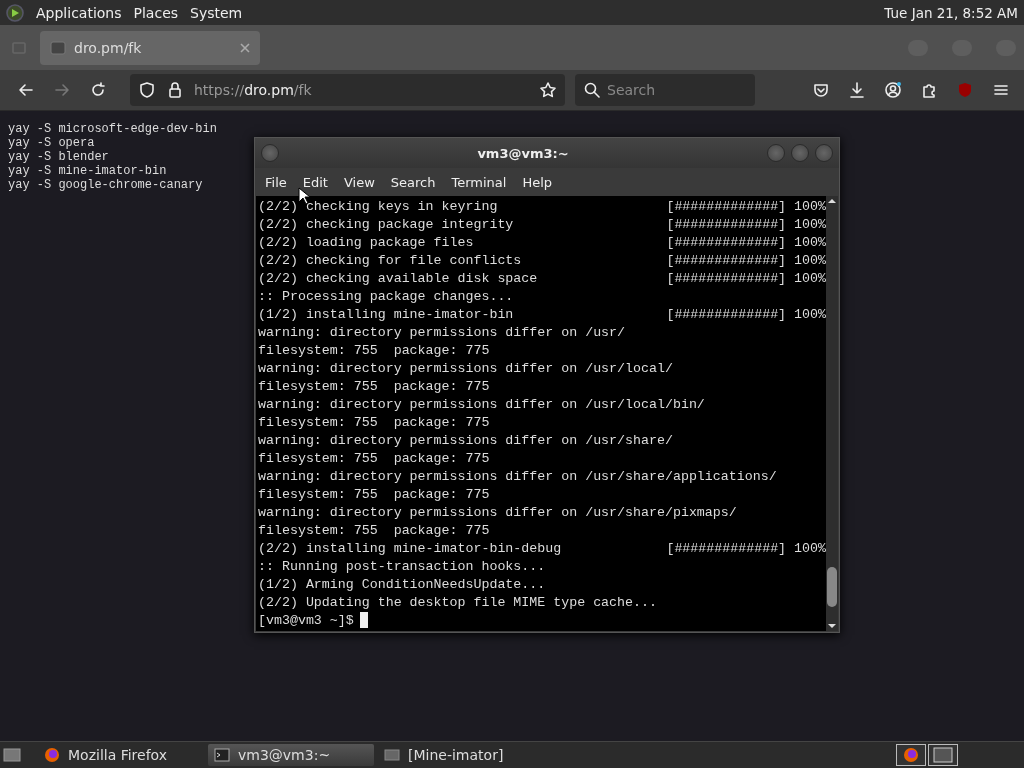  What do you see at coordinates (245, 47) in the screenshot?
I see `close-icon` at bounding box center [245, 47].